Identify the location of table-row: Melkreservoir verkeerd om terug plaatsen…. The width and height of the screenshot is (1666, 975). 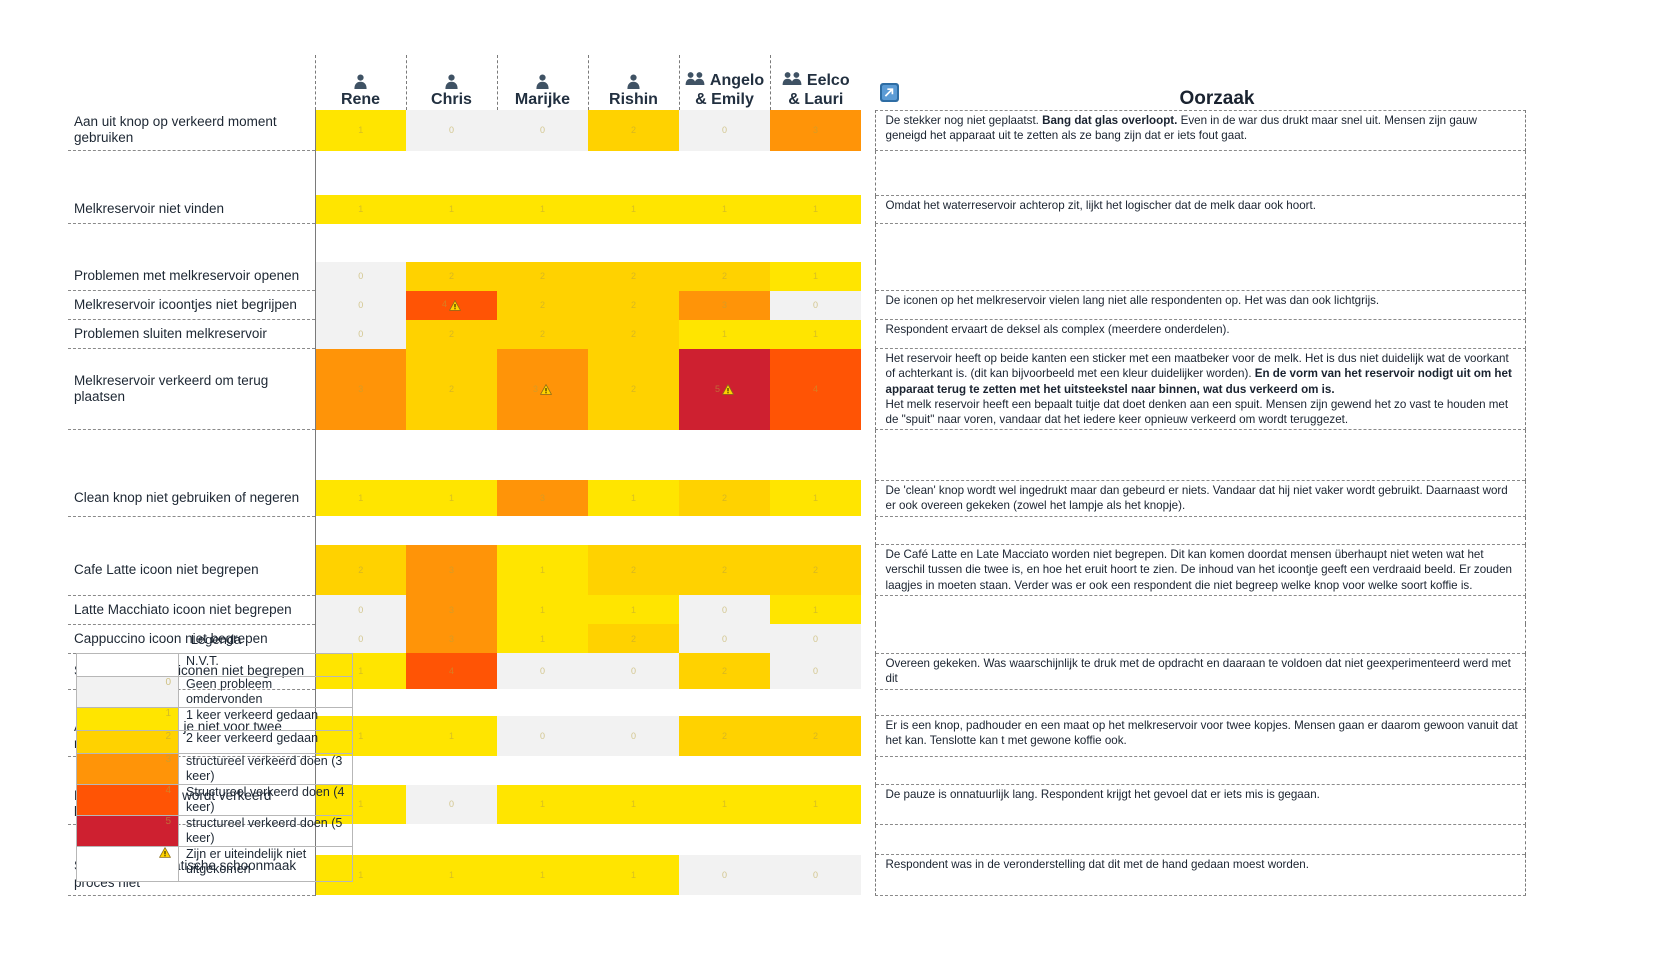
(797, 389).